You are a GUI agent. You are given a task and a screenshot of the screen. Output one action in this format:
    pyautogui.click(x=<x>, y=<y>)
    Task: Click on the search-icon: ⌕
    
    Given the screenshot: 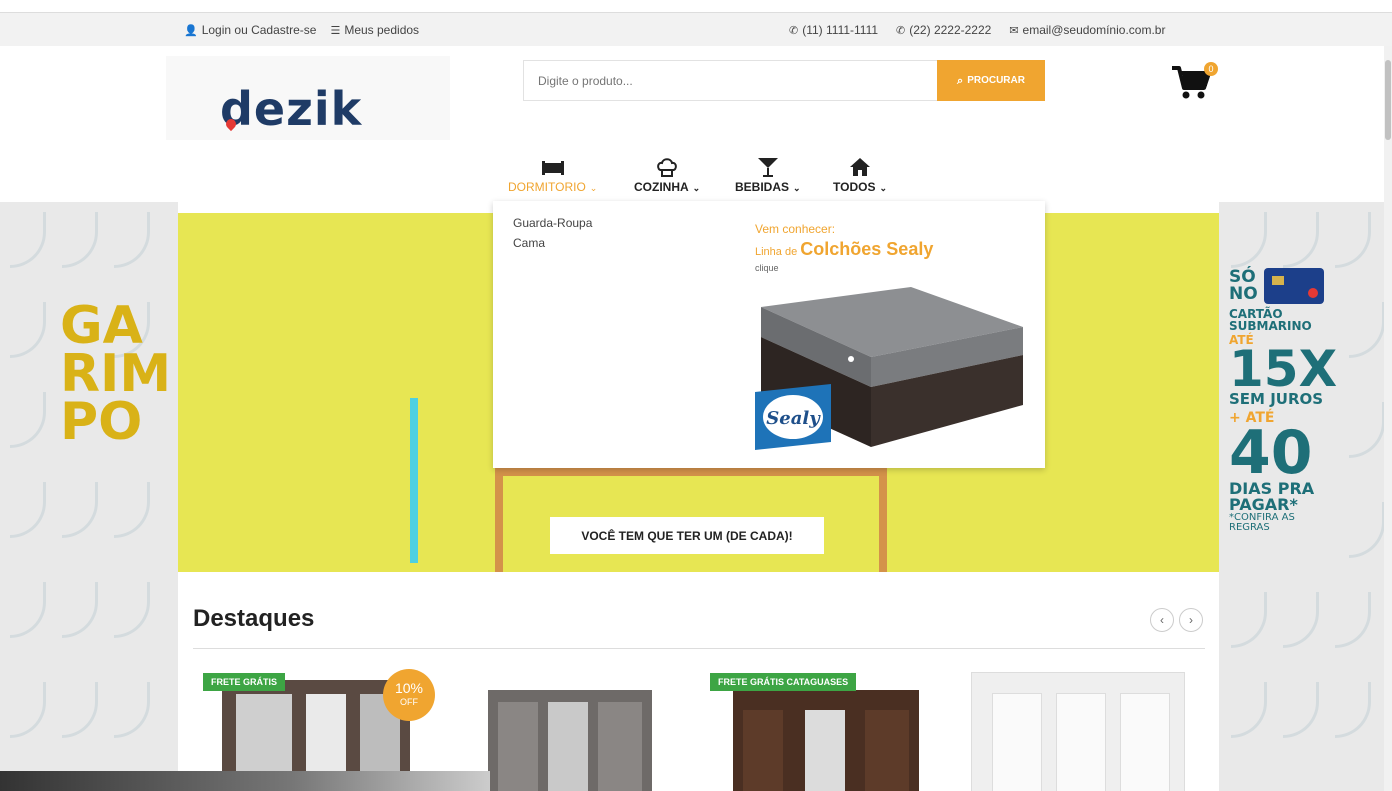 What is the action you would take?
    pyautogui.click(x=960, y=80)
    